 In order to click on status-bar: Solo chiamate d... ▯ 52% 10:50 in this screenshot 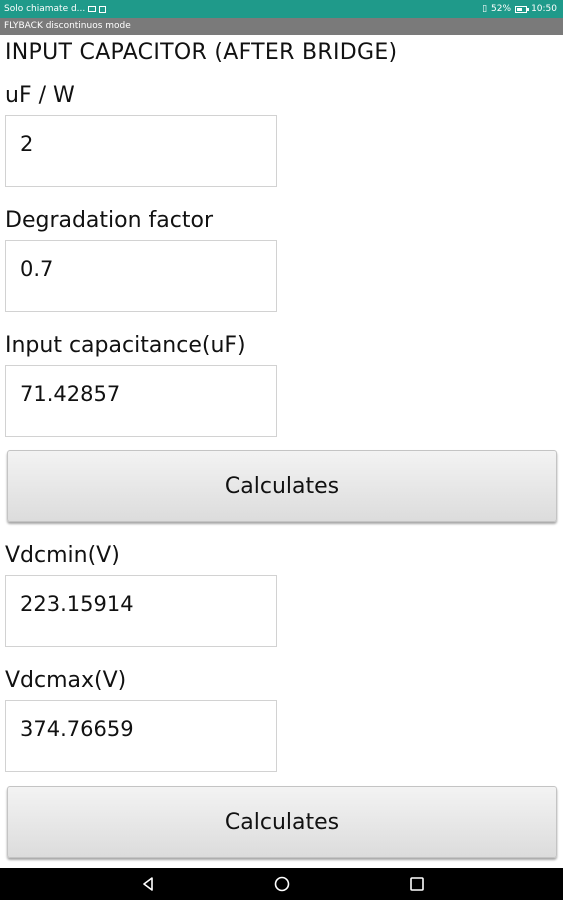, I will do `click(281, 9)`.